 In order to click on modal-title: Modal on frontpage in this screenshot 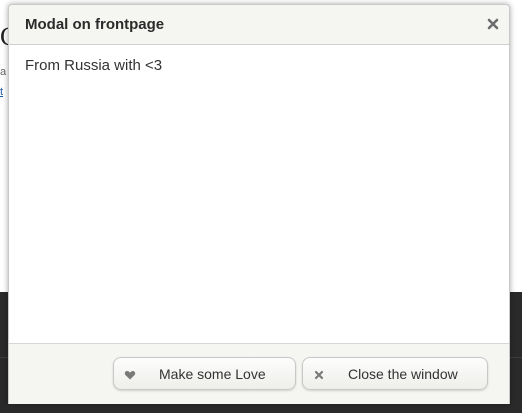, I will do `click(95, 24)`.